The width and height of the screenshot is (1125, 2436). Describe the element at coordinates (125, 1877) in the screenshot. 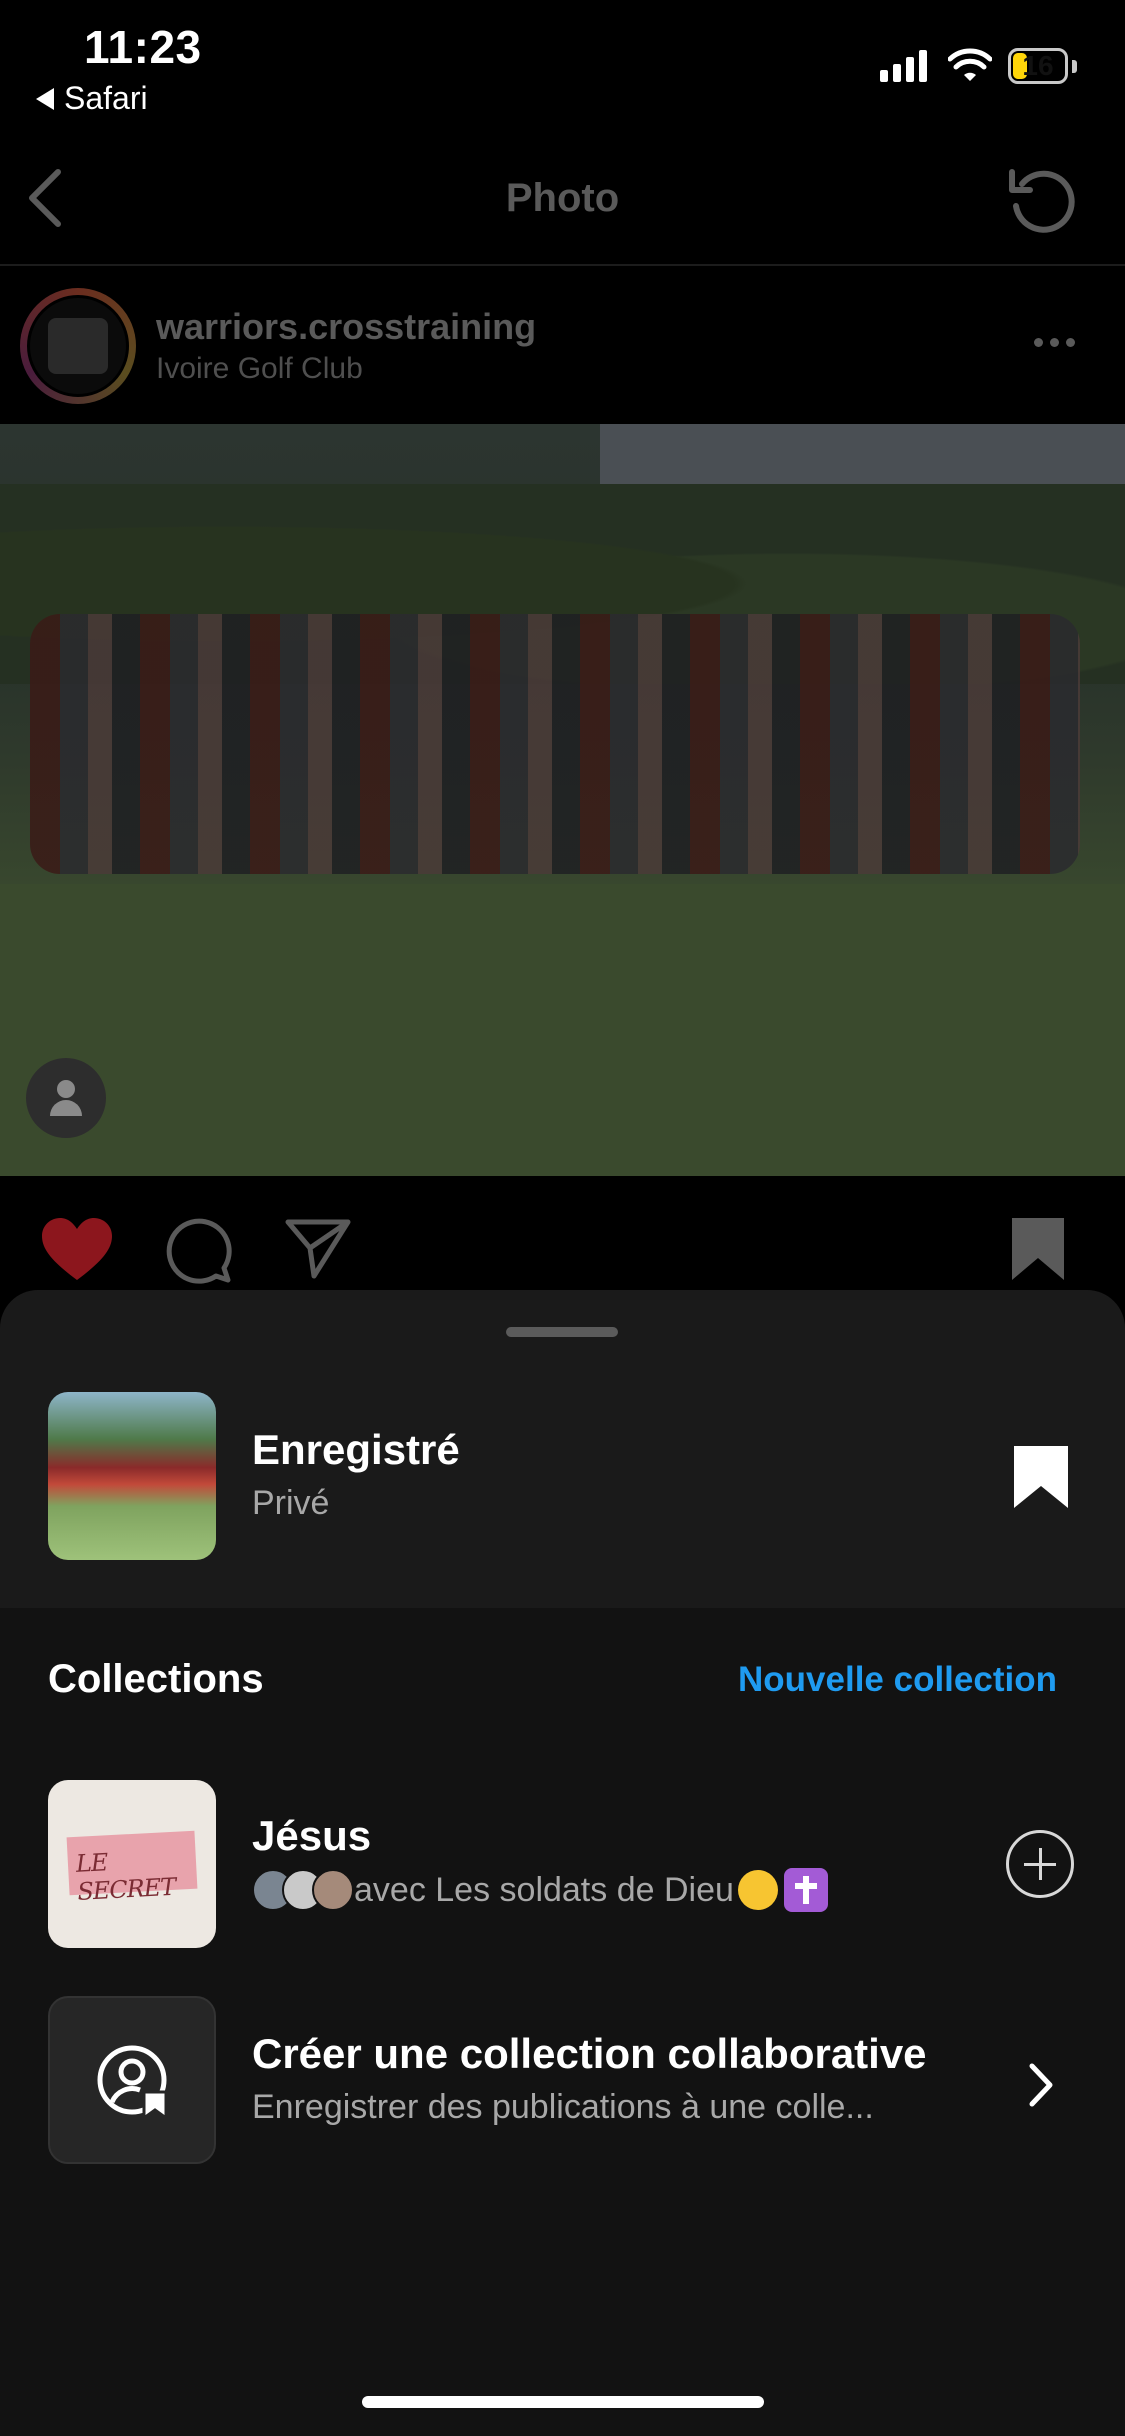

I see `thumbnail-text: LE SECRET` at that location.